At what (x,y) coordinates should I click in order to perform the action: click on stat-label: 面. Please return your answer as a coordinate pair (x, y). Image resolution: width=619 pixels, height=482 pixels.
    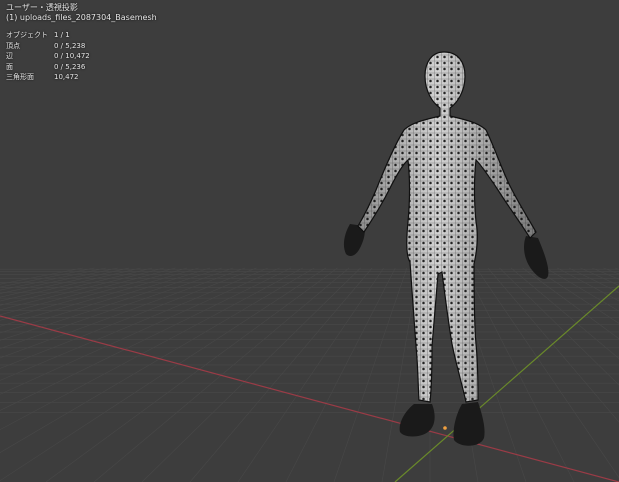
    Looking at the image, I should click on (9, 66).